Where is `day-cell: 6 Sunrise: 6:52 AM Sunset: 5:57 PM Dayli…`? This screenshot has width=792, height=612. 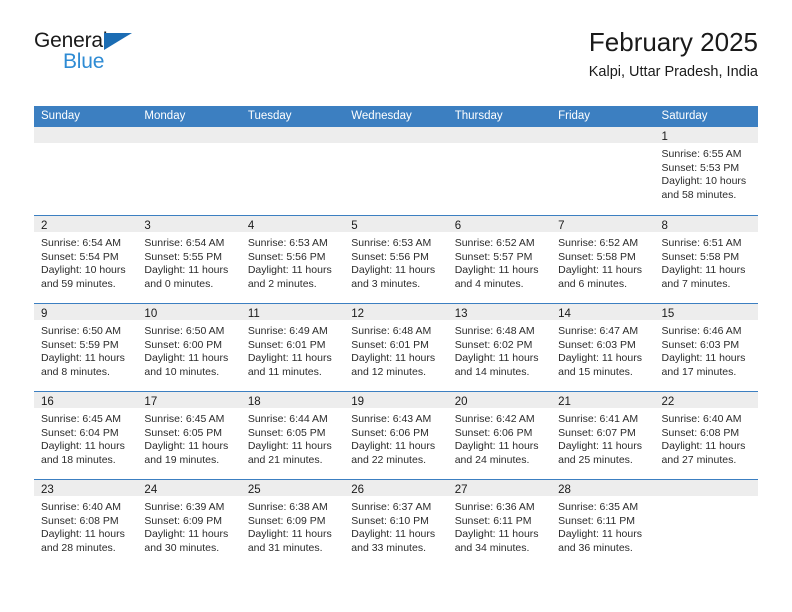
day-cell: 6 Sunrise: 6:52 AM Sunset: 5:57 PM Dayli… is located at coordinates (499, 259).